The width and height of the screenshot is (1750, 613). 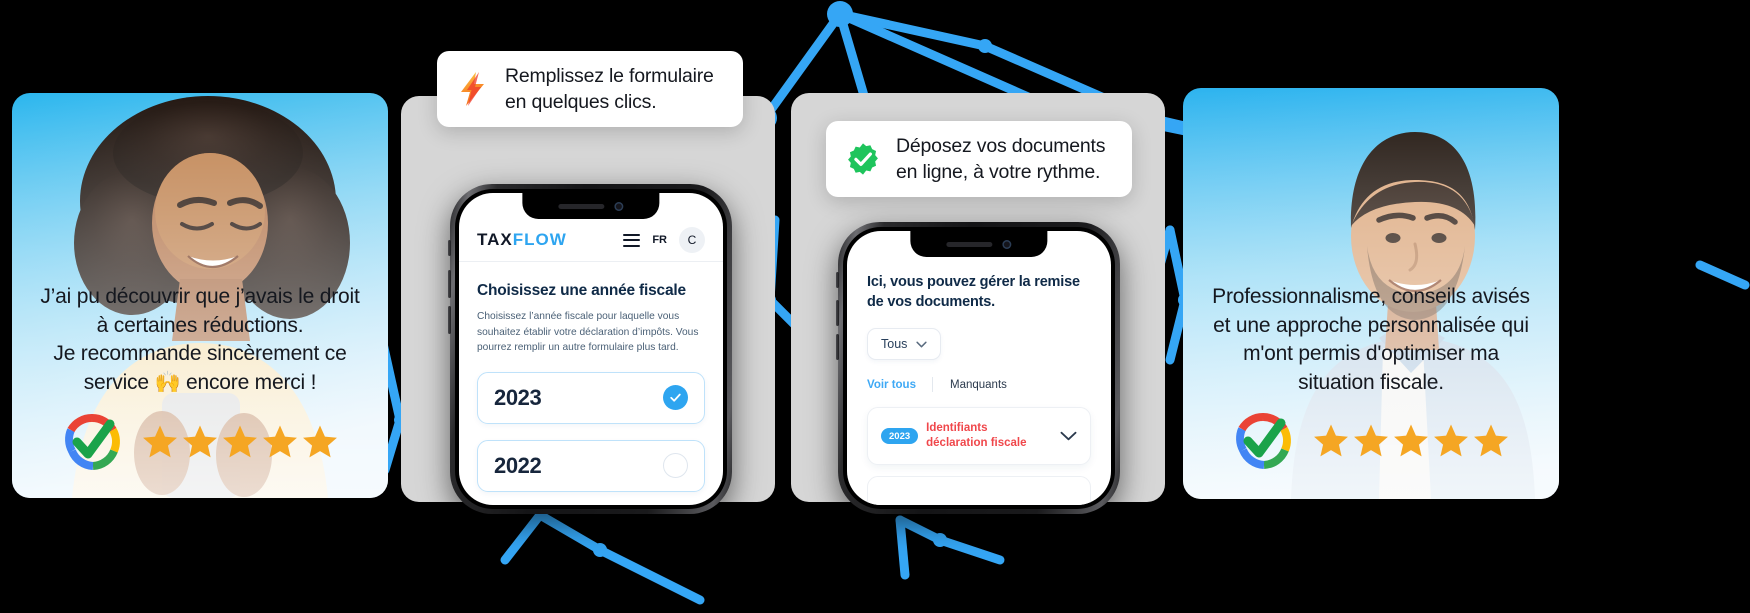 What do you see at coordinates (973, 282) in the screenshot?
I see `heading-line: Ici, vous pouvez gérer la remise` at bounding box center [973, 282].